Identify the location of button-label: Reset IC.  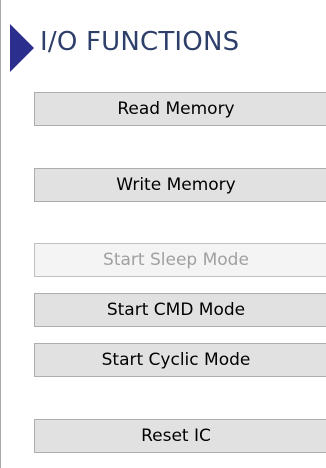
(176, 436).